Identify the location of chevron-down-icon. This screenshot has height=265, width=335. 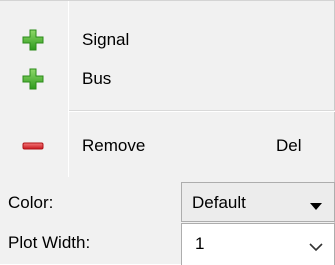
(316, 245).